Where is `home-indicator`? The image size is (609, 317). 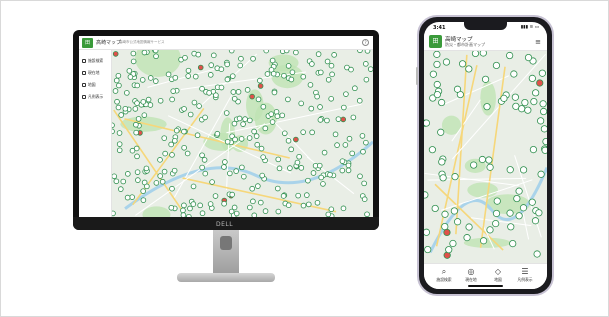 home-indicator is located at coordinates (485, 286).